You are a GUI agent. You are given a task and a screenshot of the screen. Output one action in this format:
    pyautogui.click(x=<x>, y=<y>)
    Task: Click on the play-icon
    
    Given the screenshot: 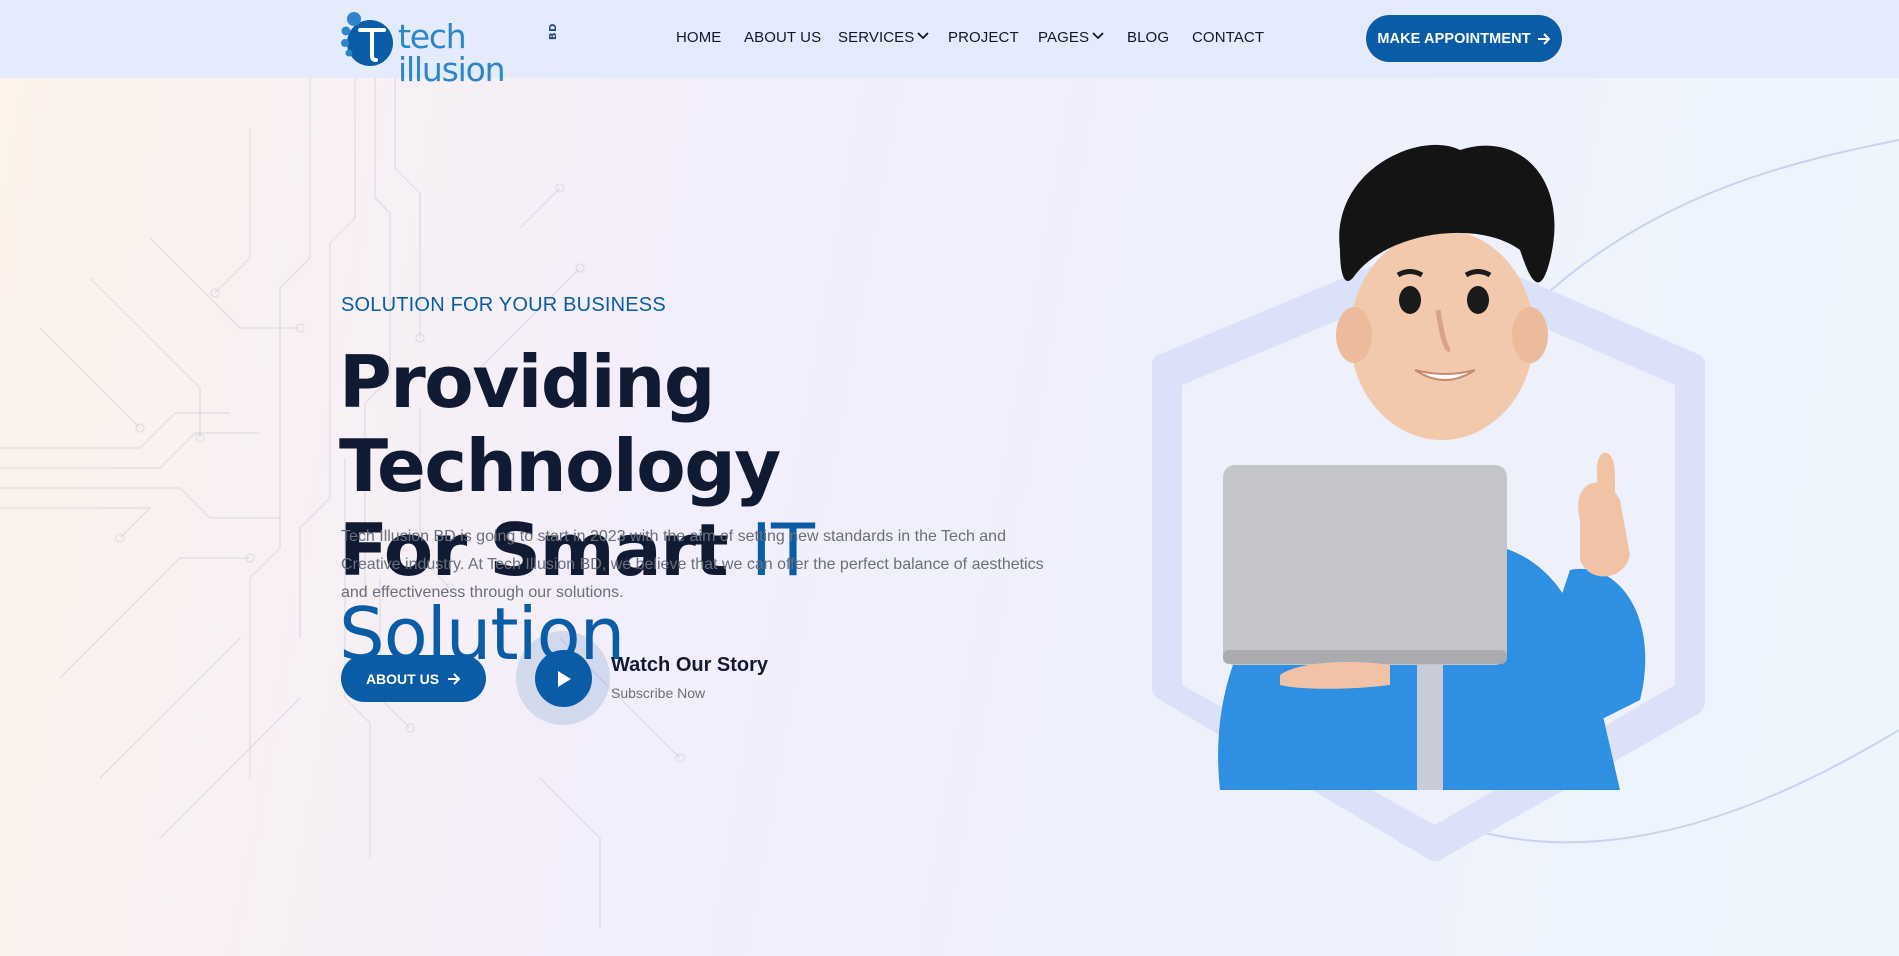 What is the action you would take?
    pyautogui.click(x=564, y=678)
    